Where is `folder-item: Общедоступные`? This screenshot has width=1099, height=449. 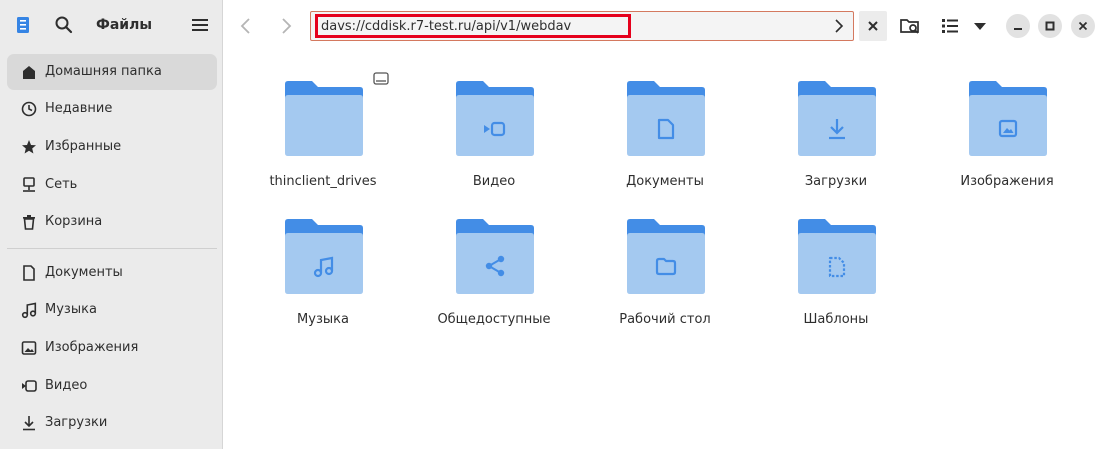 folder-item: Общедоступные is located at coordinates (494, 286).